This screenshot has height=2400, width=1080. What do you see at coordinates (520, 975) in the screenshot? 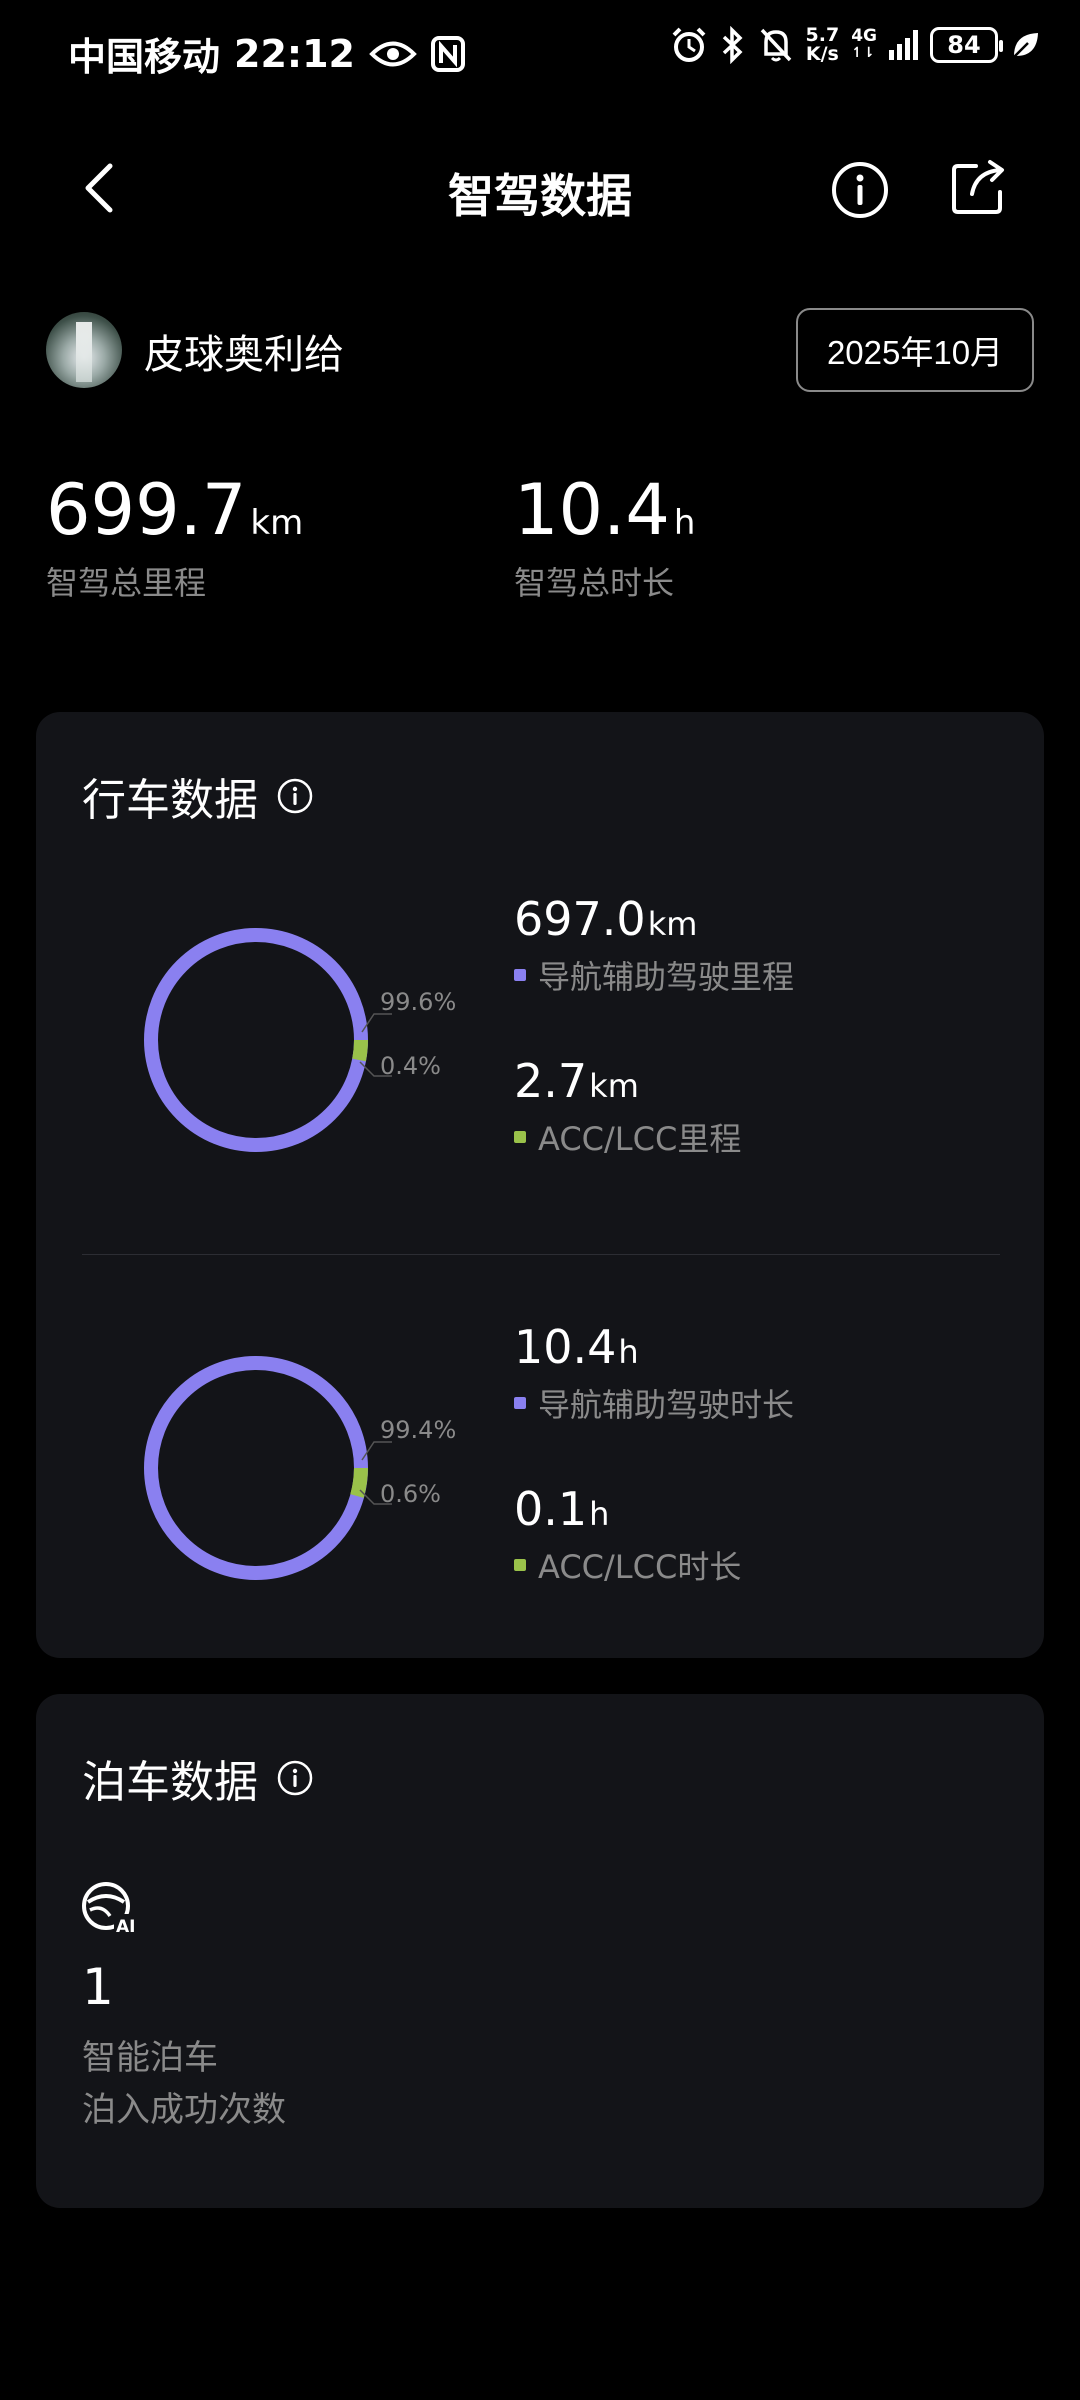
I see `nav-legend-dot` at bounding box center [520, 975].